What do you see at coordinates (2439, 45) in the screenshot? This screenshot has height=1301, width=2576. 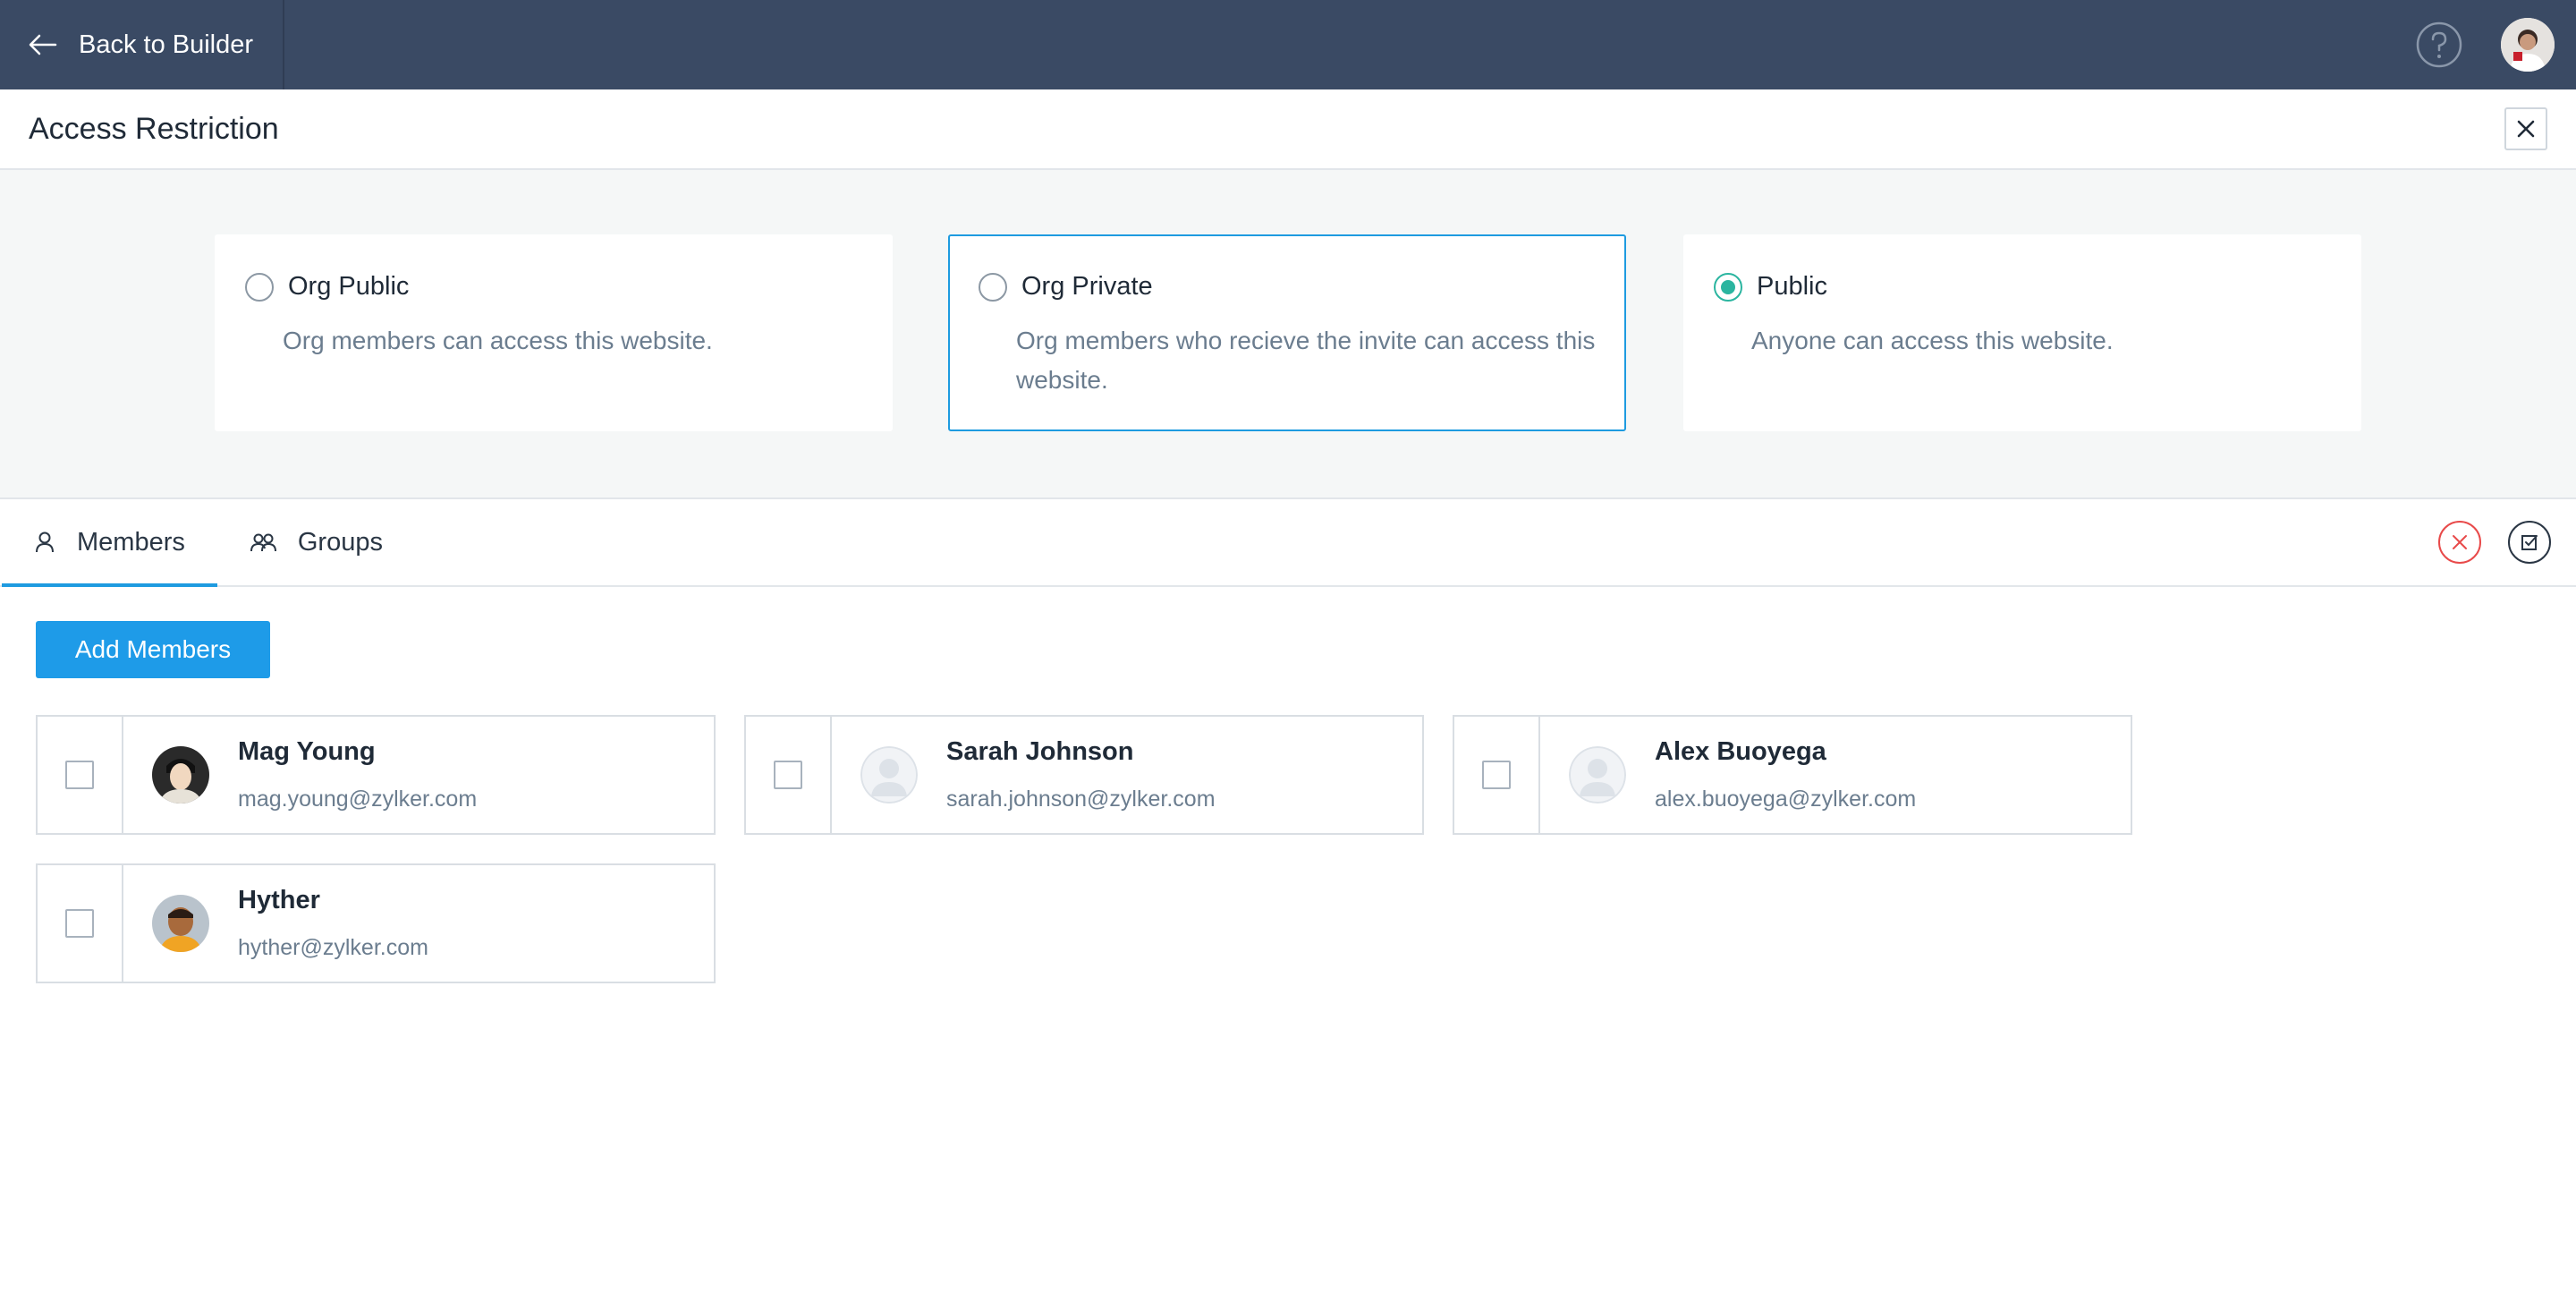 I see `help-icon` at bounding box center [2439, 45].